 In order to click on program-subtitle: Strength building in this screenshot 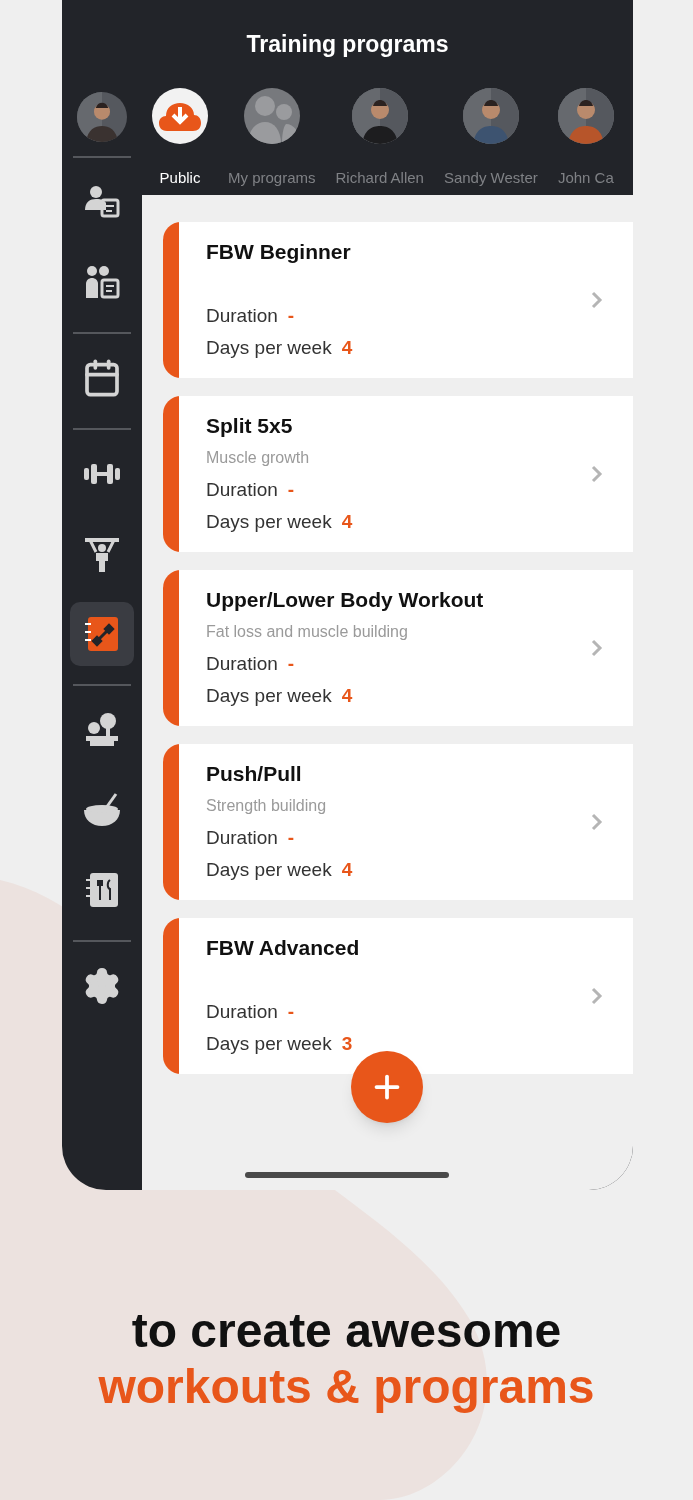, I will do `click(266, 806)`.